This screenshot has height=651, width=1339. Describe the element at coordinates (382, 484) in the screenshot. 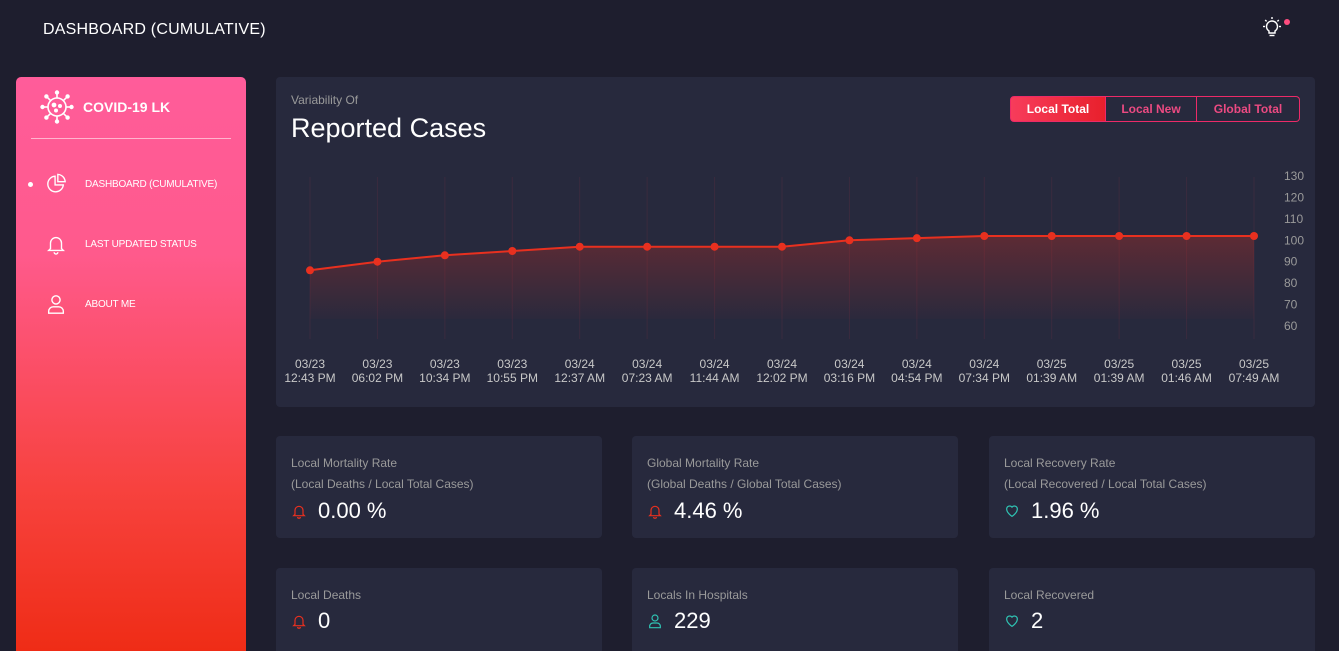

I see `stat-subtitle: (Local Deaths / Local Total Cases)` at that location.